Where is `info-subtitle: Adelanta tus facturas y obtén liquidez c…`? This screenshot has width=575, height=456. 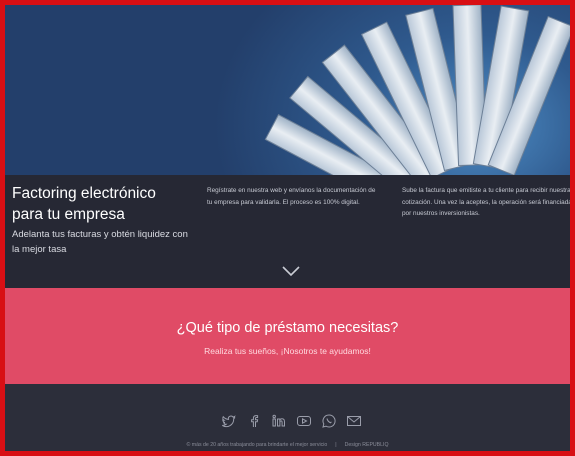
info-subtitle: Adelanta tus facturas y obtén liquidez c… is located at coordinates (100, 242).